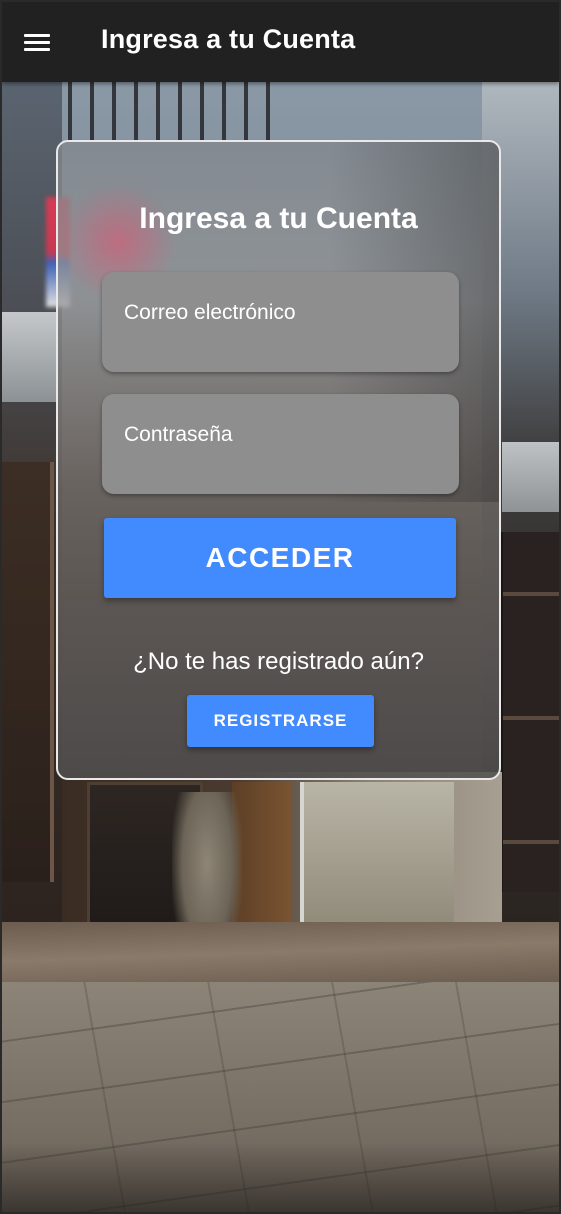 The image size is (561, 1214). Describe the element at coordinates (284, 313) in the screenshot. I see `email-input` at that location.